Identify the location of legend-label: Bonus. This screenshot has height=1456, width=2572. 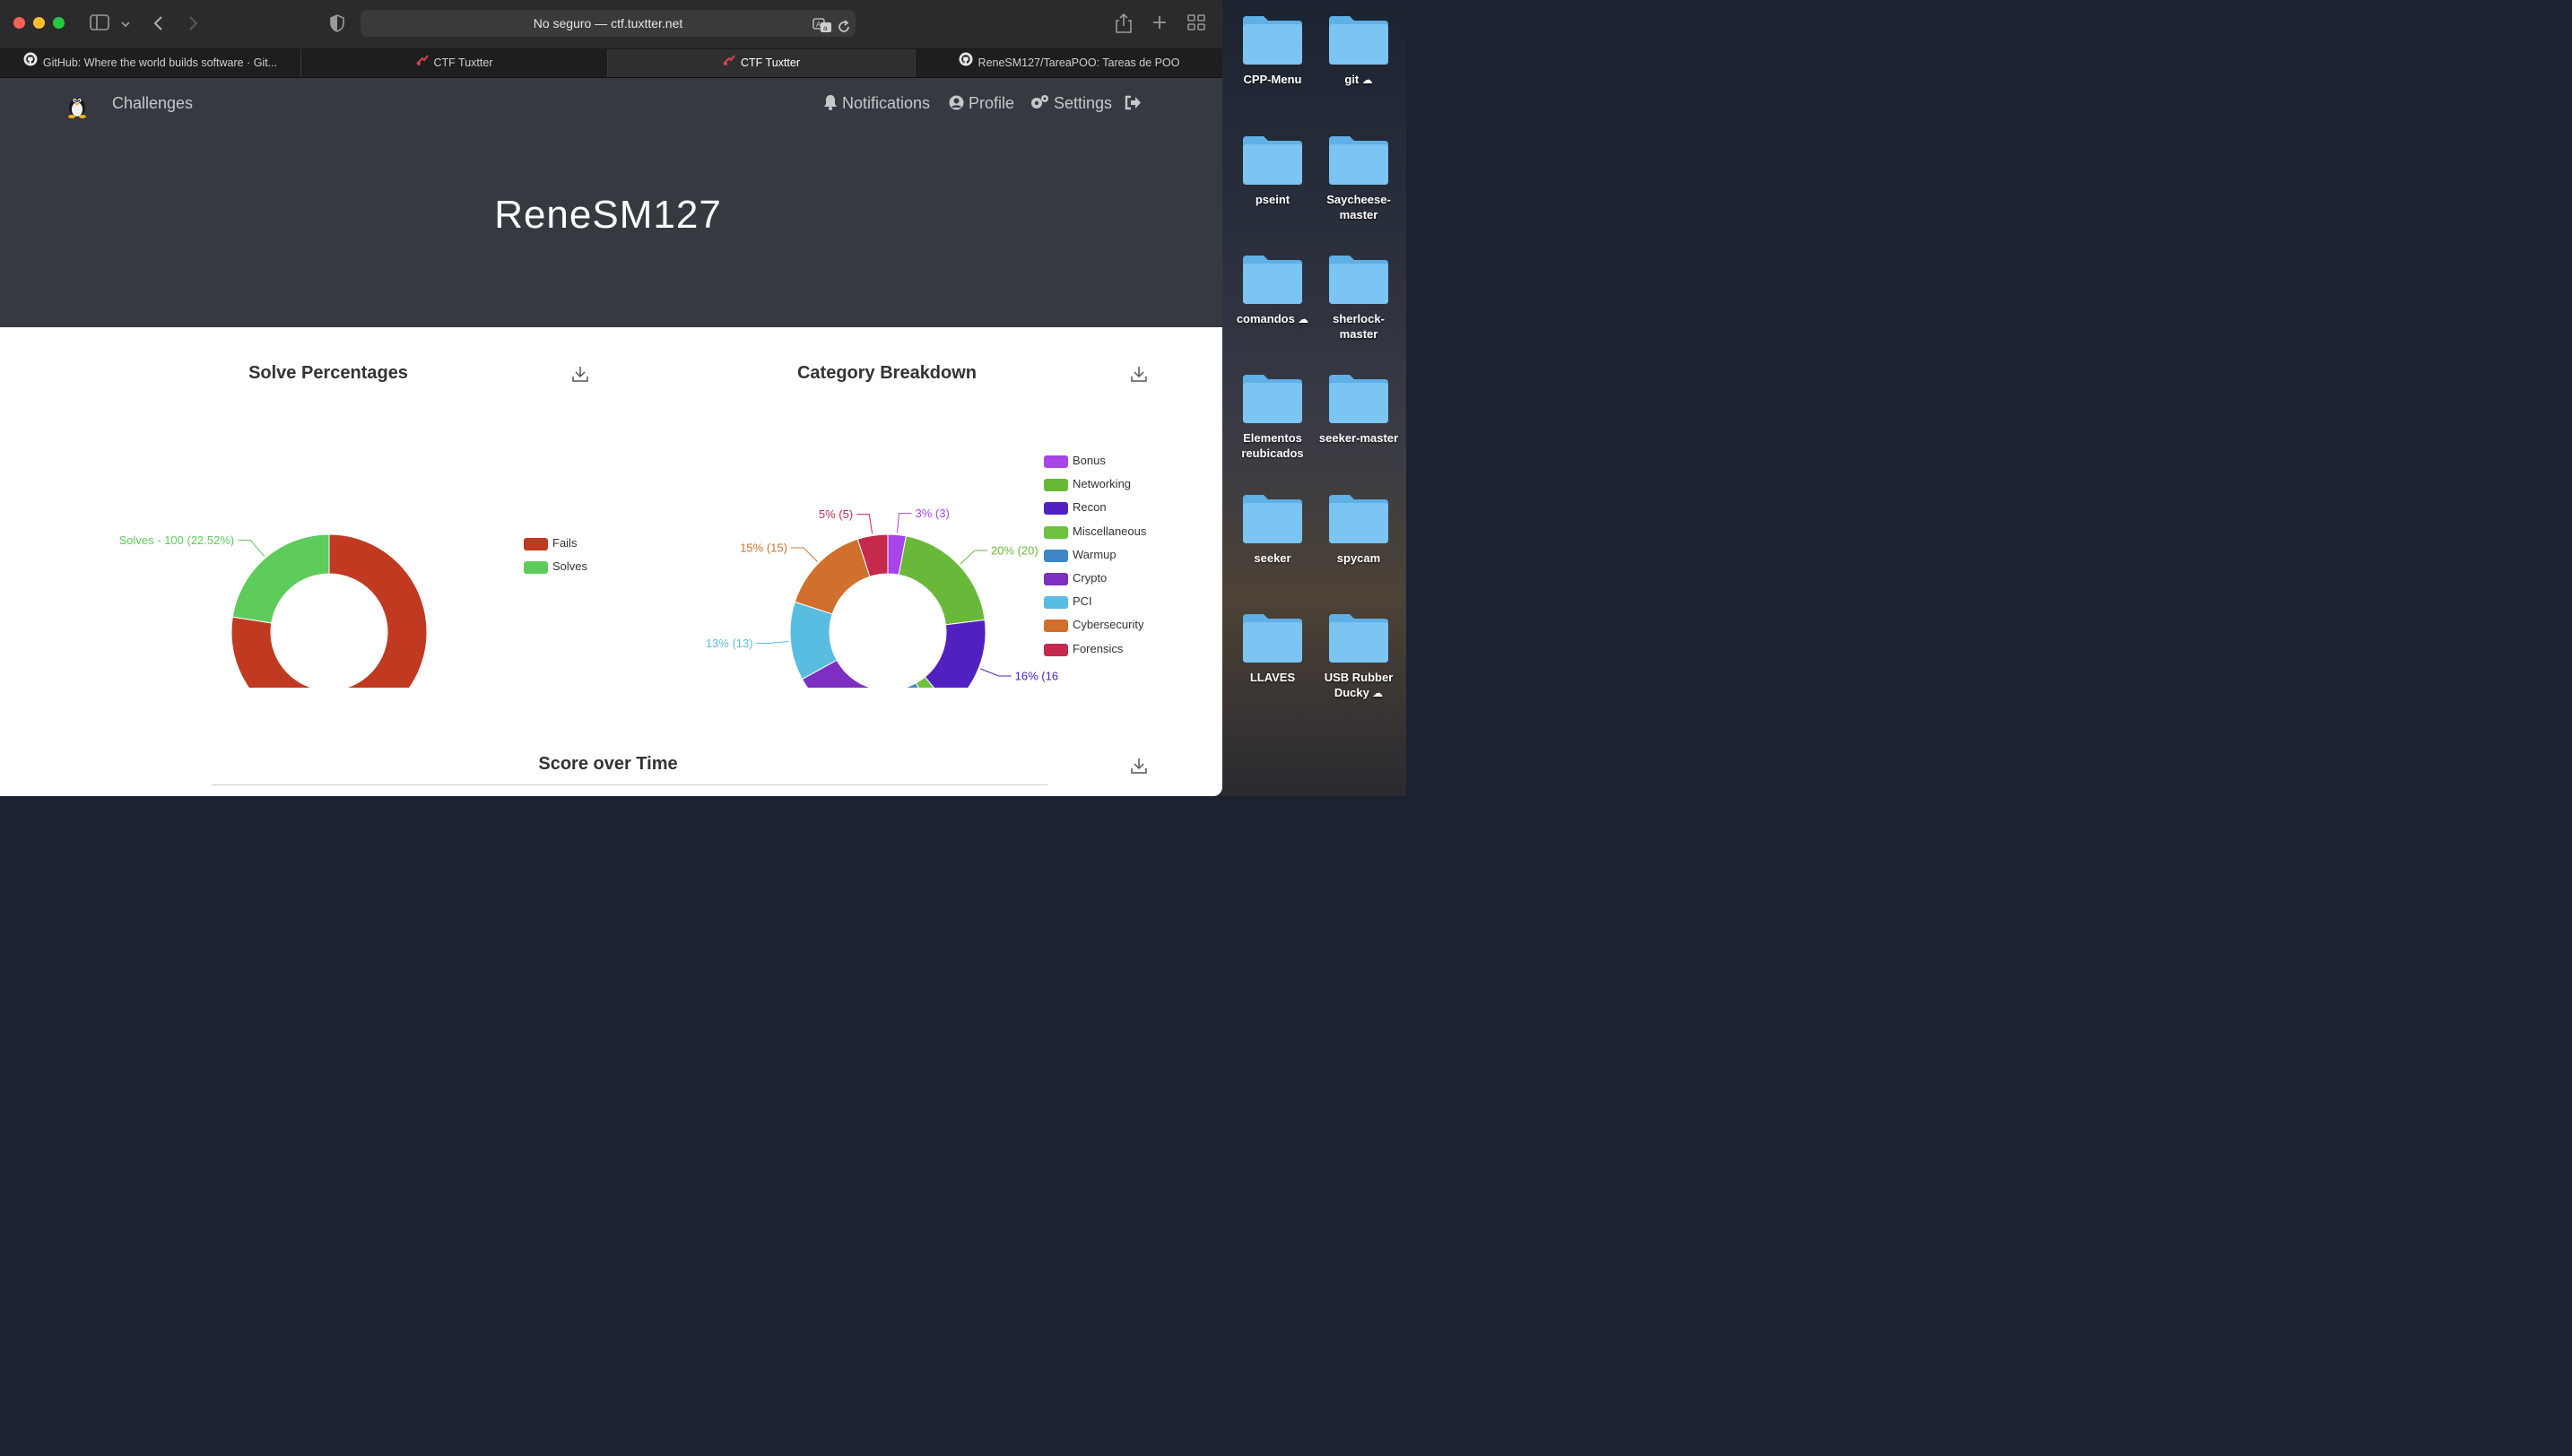
(1089, 460).